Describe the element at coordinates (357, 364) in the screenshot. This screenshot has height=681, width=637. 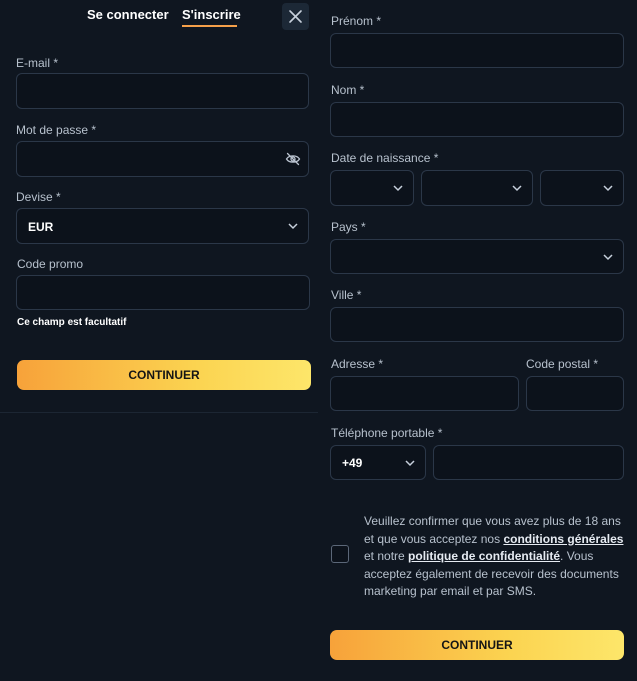
I see `address-label: Adresse *` at that location.